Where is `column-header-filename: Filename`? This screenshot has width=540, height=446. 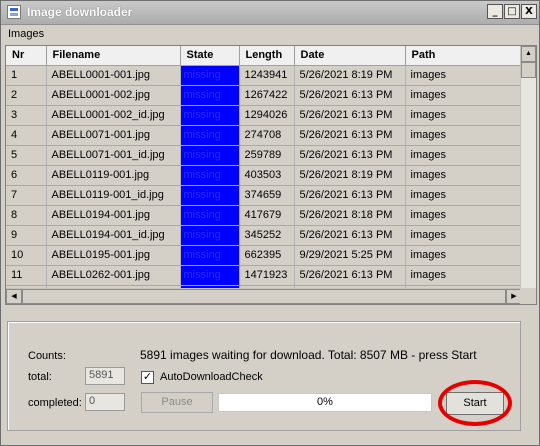
column-header-filename: Filename is located at coordinates (113, 56).